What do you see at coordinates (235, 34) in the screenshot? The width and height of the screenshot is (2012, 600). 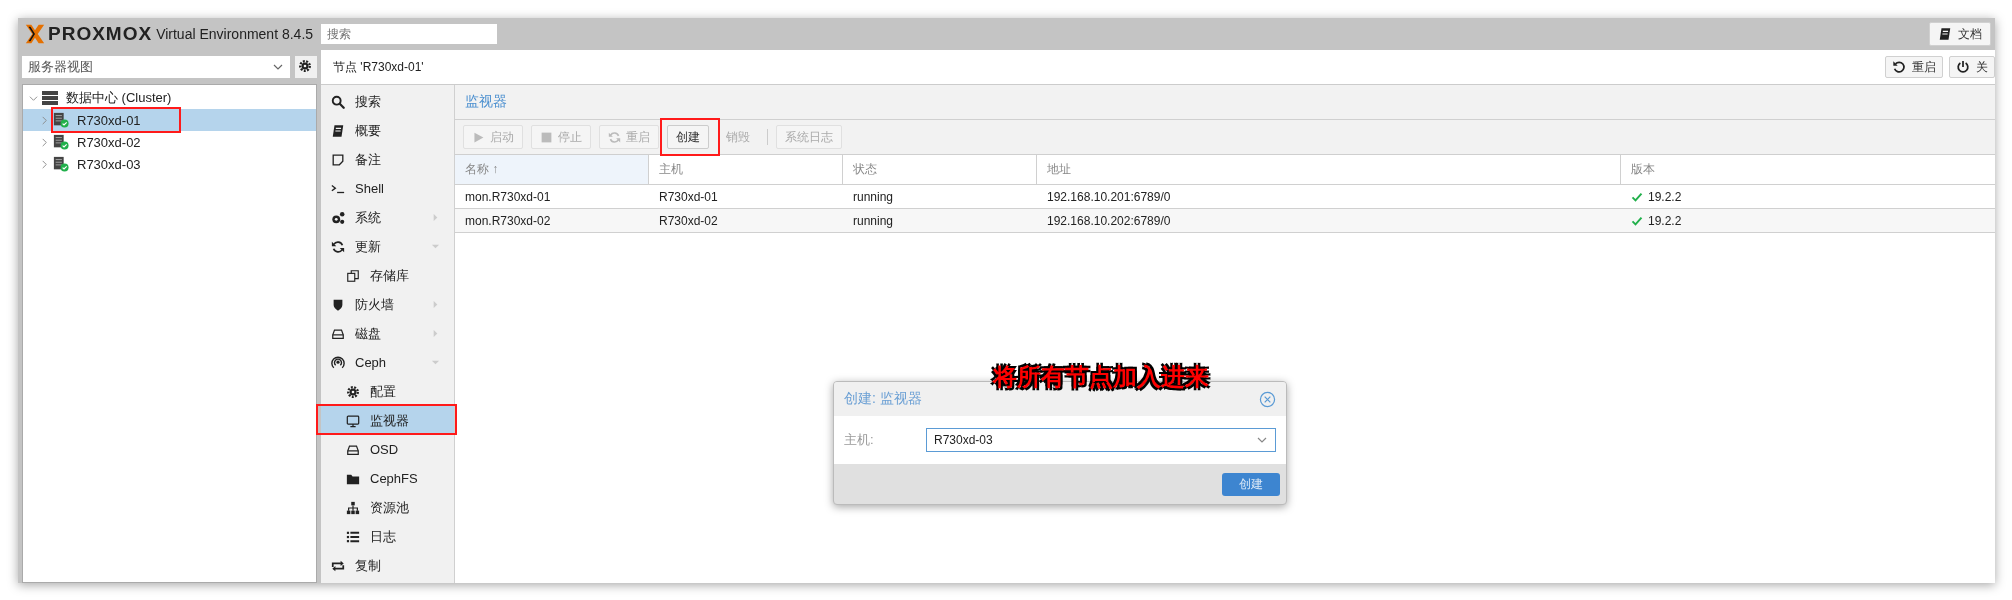 I see `product-version: Virtual Environment 8.4.5` at bounding box center [235, 34].